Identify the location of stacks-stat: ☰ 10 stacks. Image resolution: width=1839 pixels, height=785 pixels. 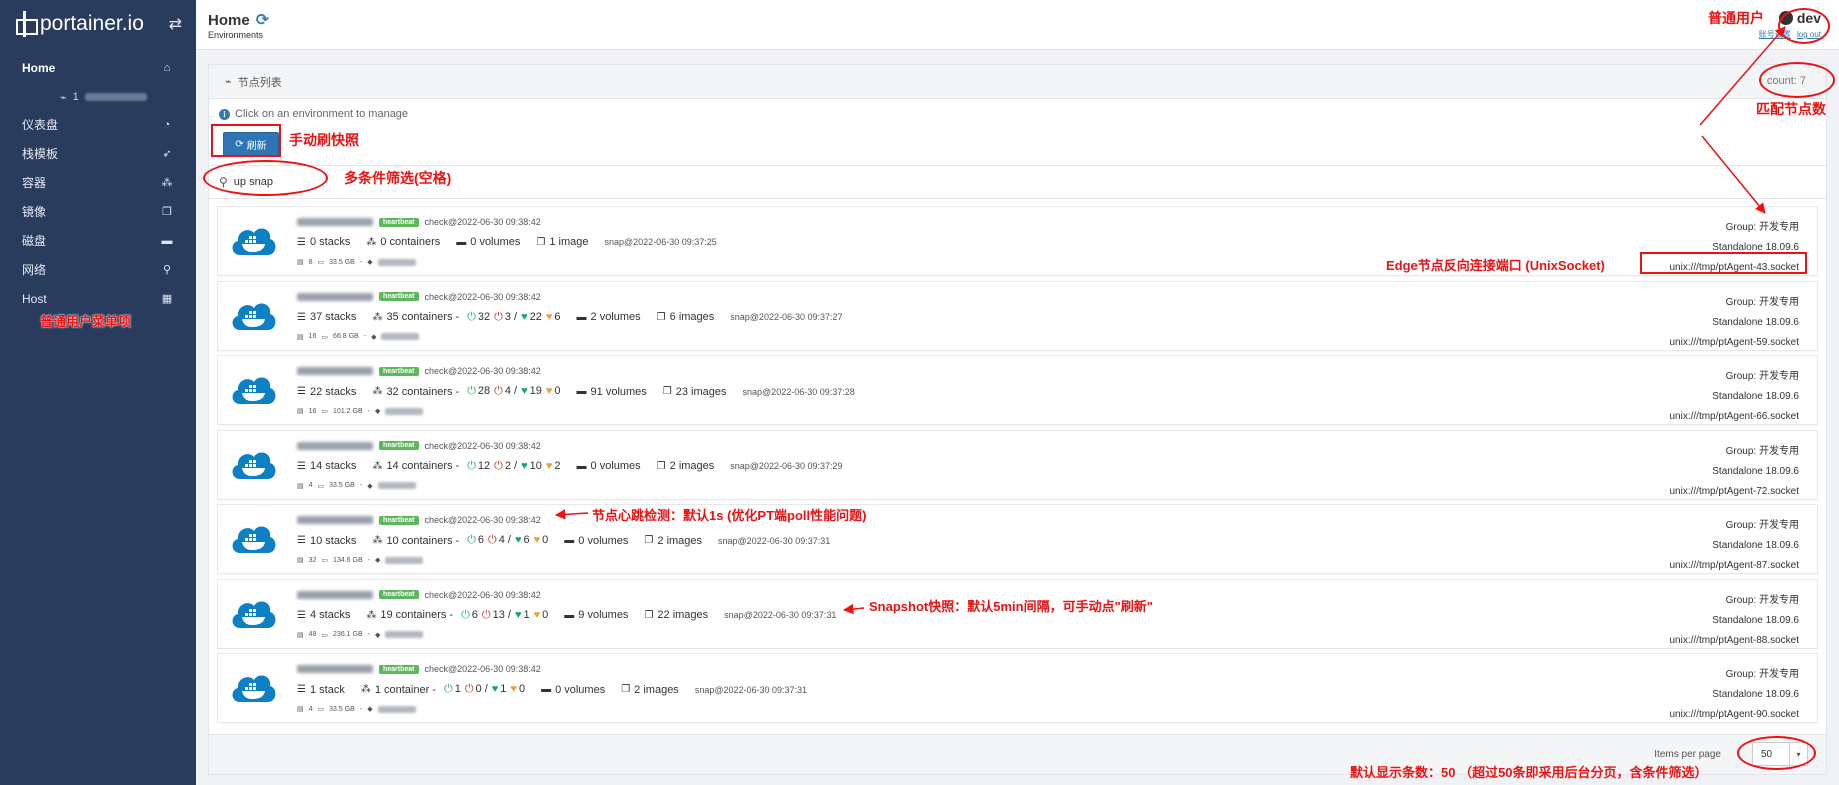
(326, 541).